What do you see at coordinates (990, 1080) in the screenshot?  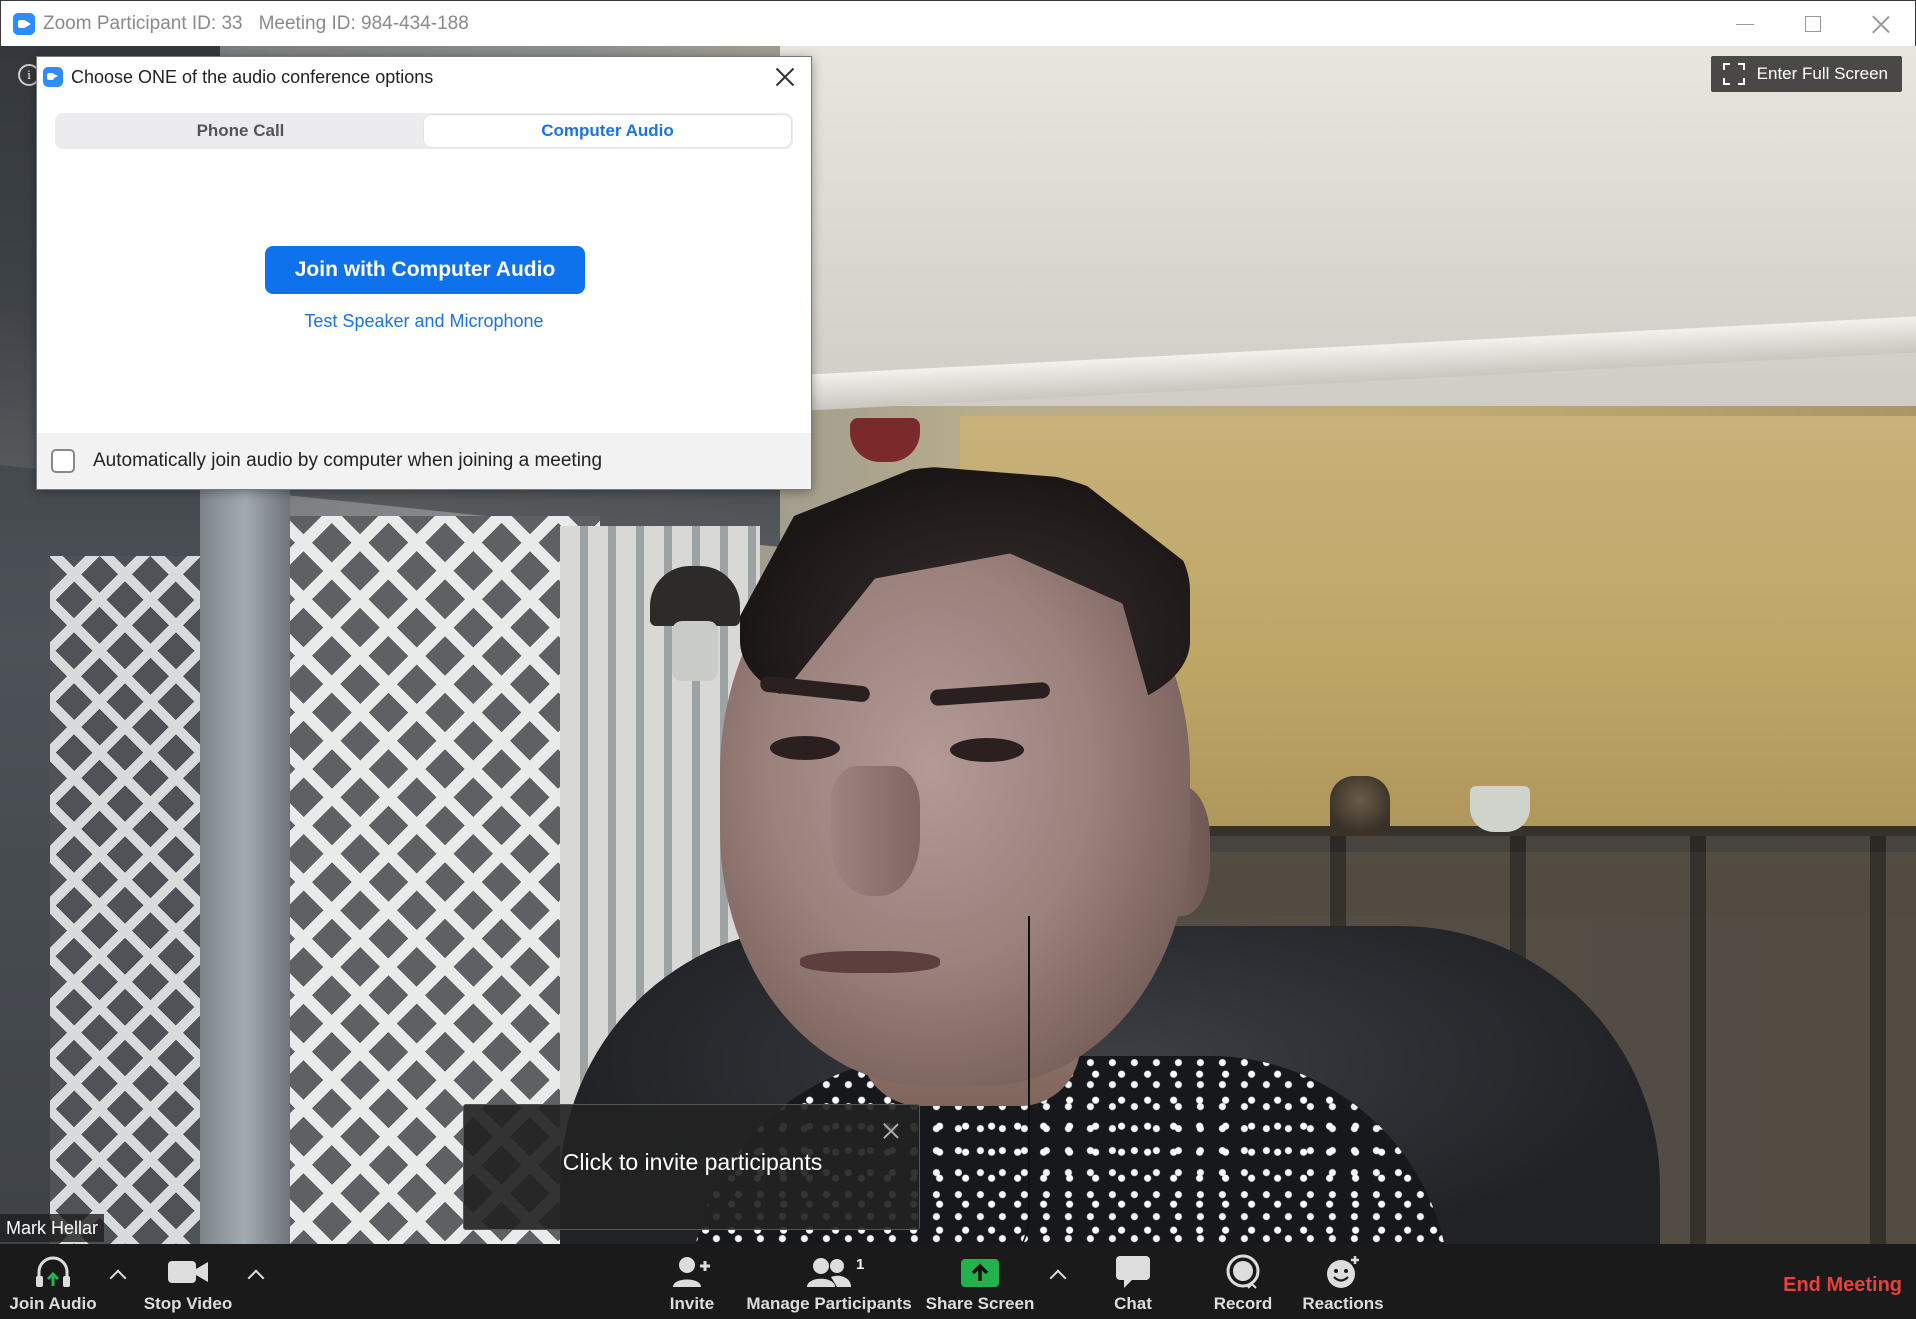 I see `earphone-cord` at bounding box center [990, 1080].